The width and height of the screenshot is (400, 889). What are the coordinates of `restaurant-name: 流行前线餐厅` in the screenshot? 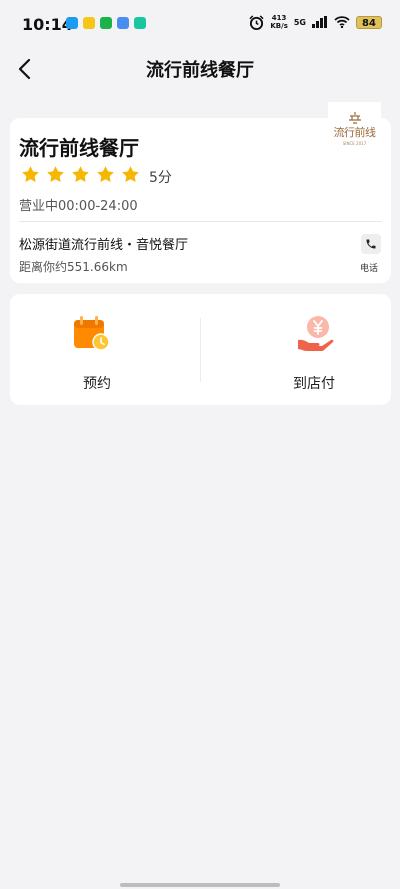 It's located at (79, 148).